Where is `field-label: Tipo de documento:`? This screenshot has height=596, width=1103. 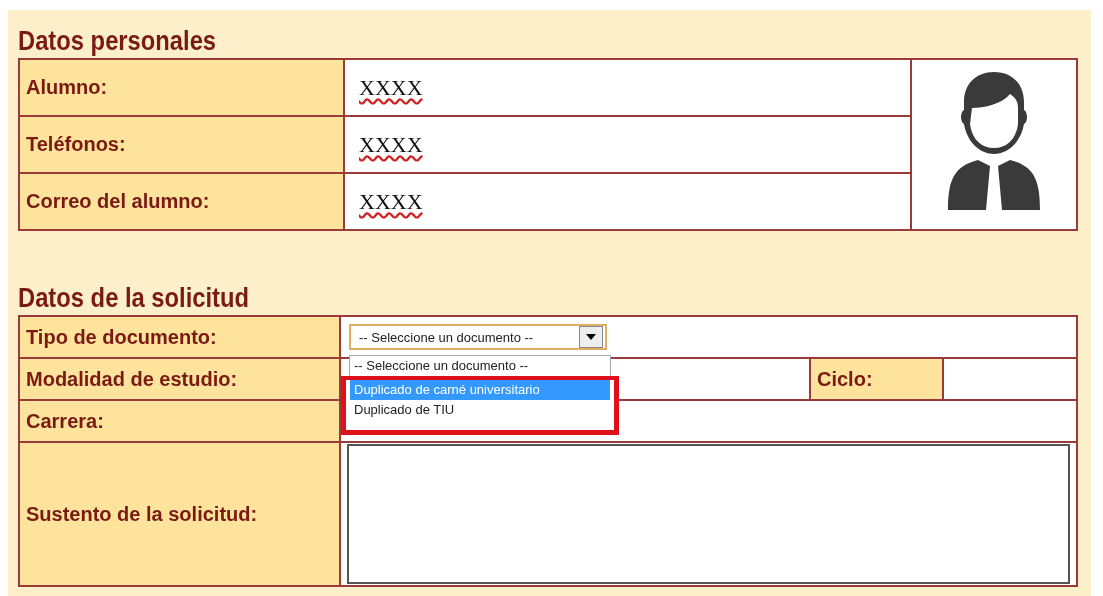 field-label: Tipo de documento: is located at coordinates (179, 337).